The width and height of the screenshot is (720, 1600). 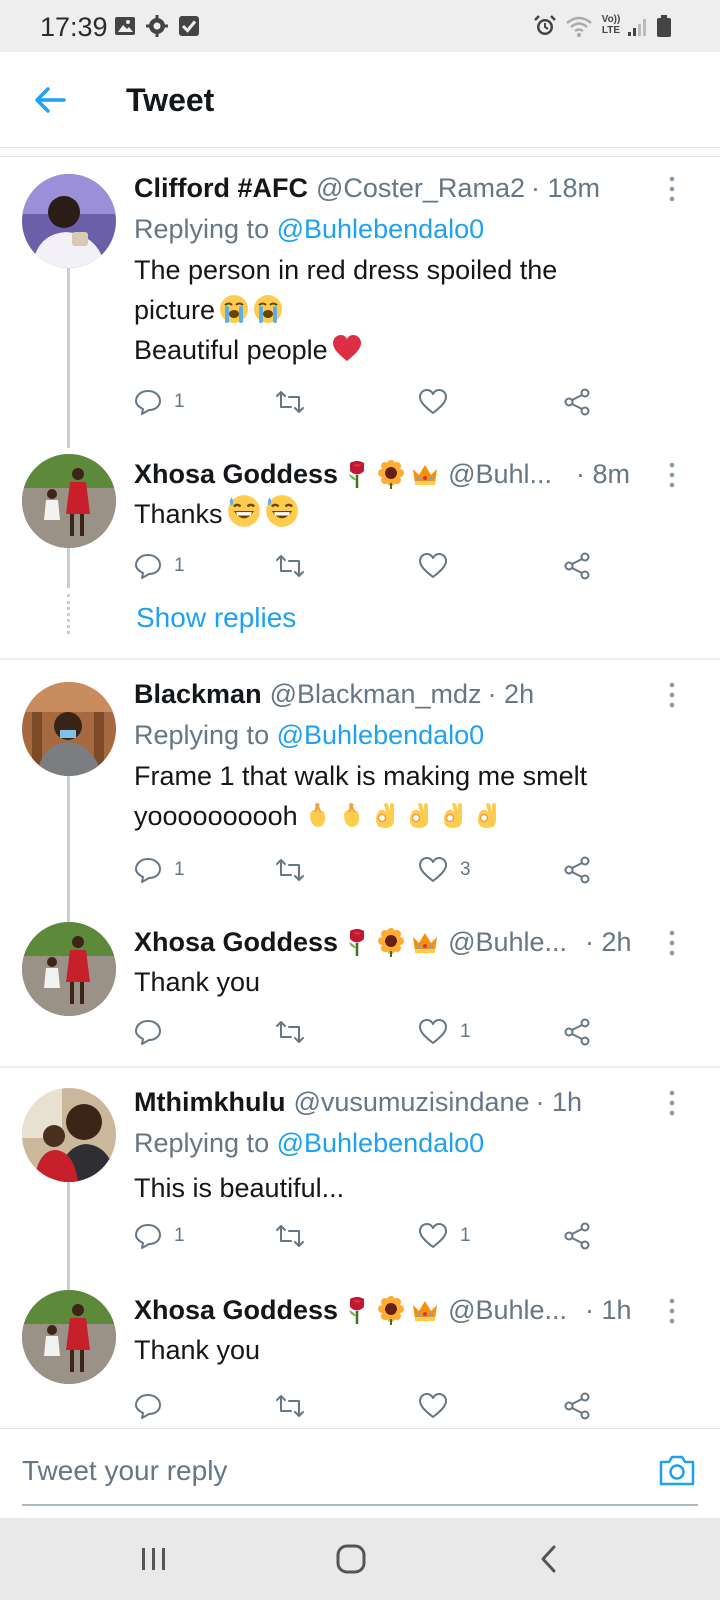 What do you see at coordinates (611, 25) in the screenshot?
I see `network-label: Vo)) LTE` at bounding box center [611, 25].